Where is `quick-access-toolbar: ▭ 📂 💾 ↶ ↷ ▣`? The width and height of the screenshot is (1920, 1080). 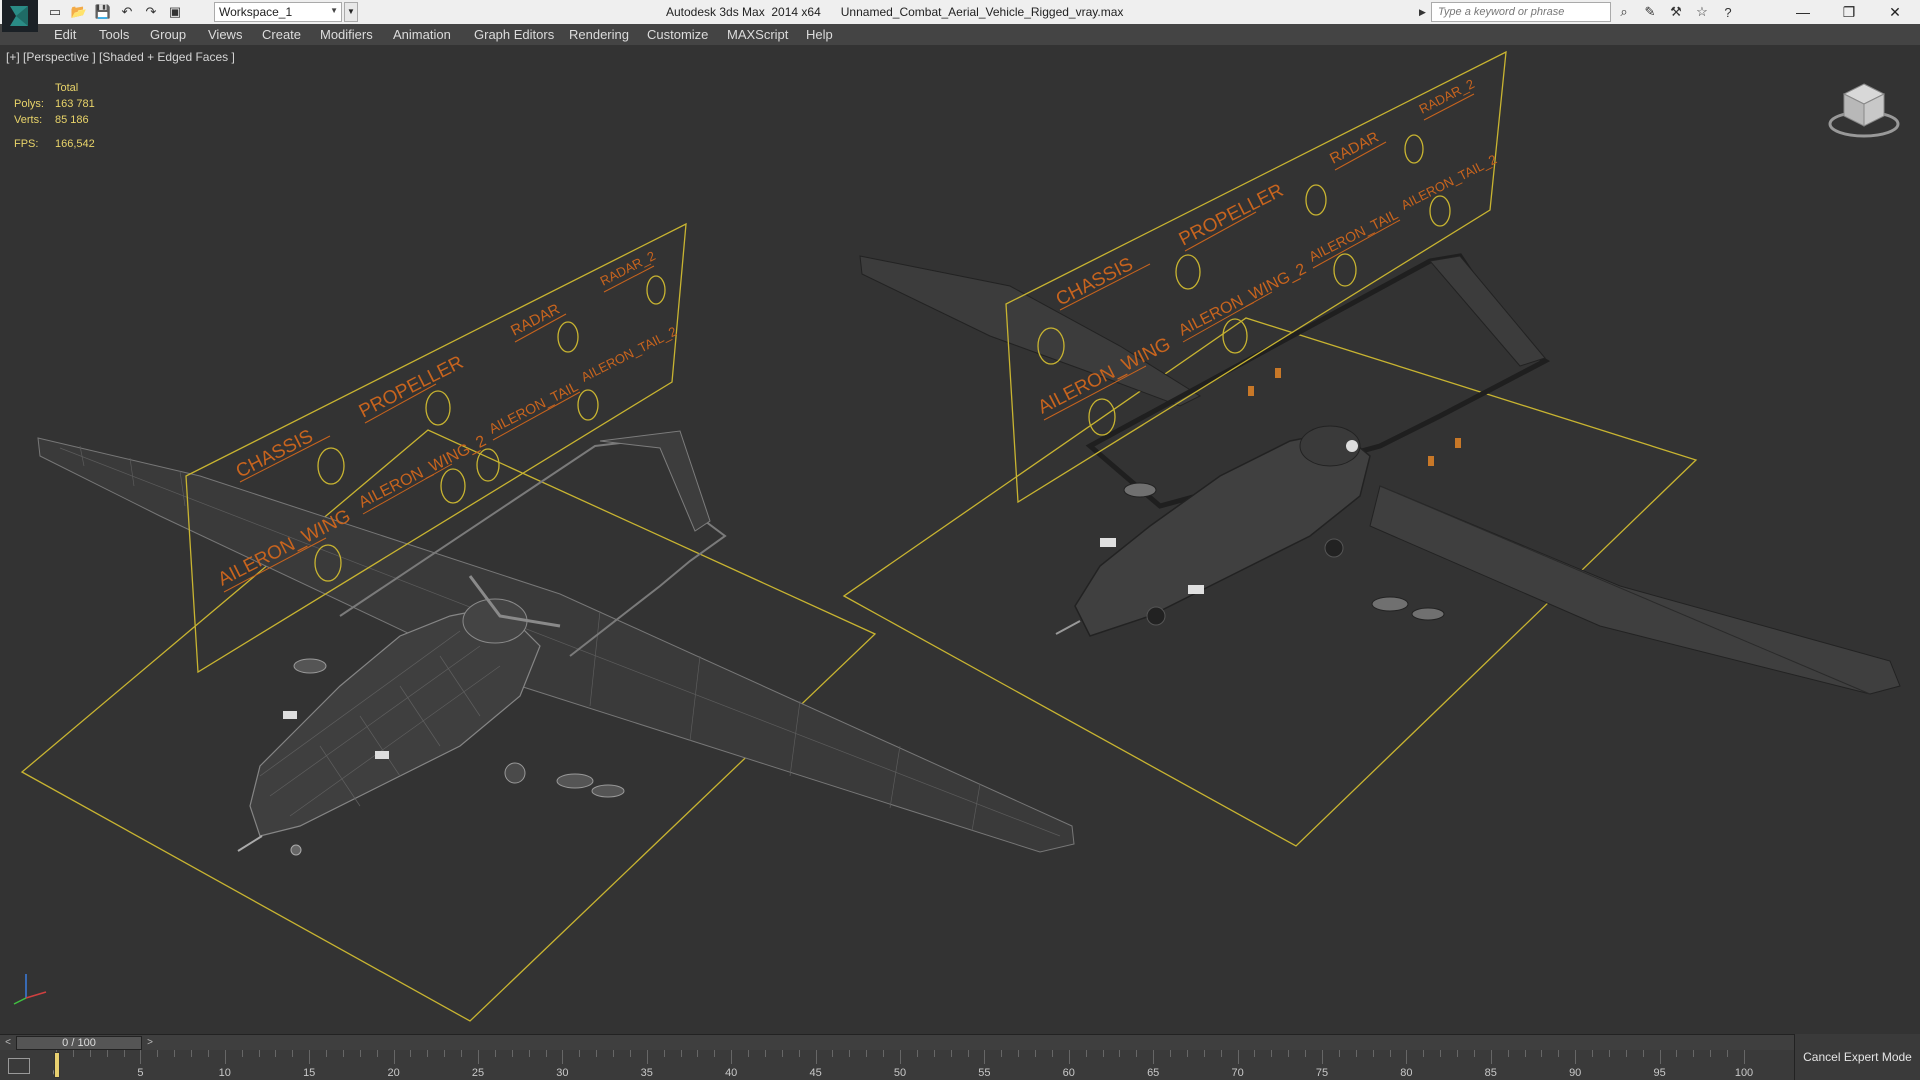
quick-access-toolbar: ▭ 📂 💾 ↶ ↷ ▣ is located at coordinates (115, 12).